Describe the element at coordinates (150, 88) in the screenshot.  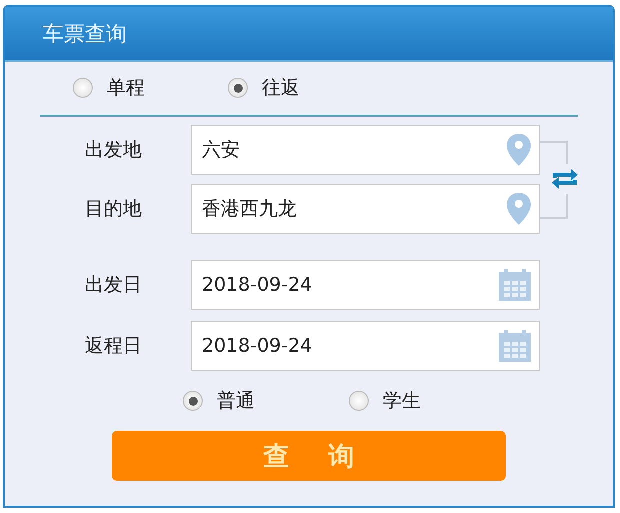
I see `radio-option: 单程` at that location.